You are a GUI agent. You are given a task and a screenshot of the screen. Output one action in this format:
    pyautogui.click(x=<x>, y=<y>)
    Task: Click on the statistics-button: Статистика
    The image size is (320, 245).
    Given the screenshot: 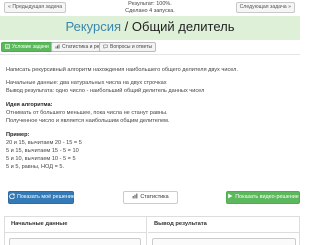 What is the action you would take?
    pyautogui.click(x=150, y=197)
    